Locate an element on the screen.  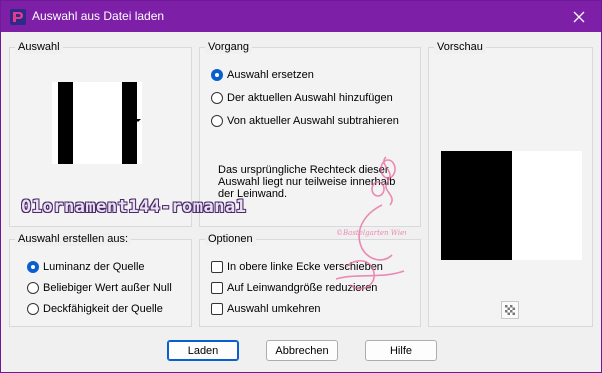
app-icon is located at coordinates (18, 17).